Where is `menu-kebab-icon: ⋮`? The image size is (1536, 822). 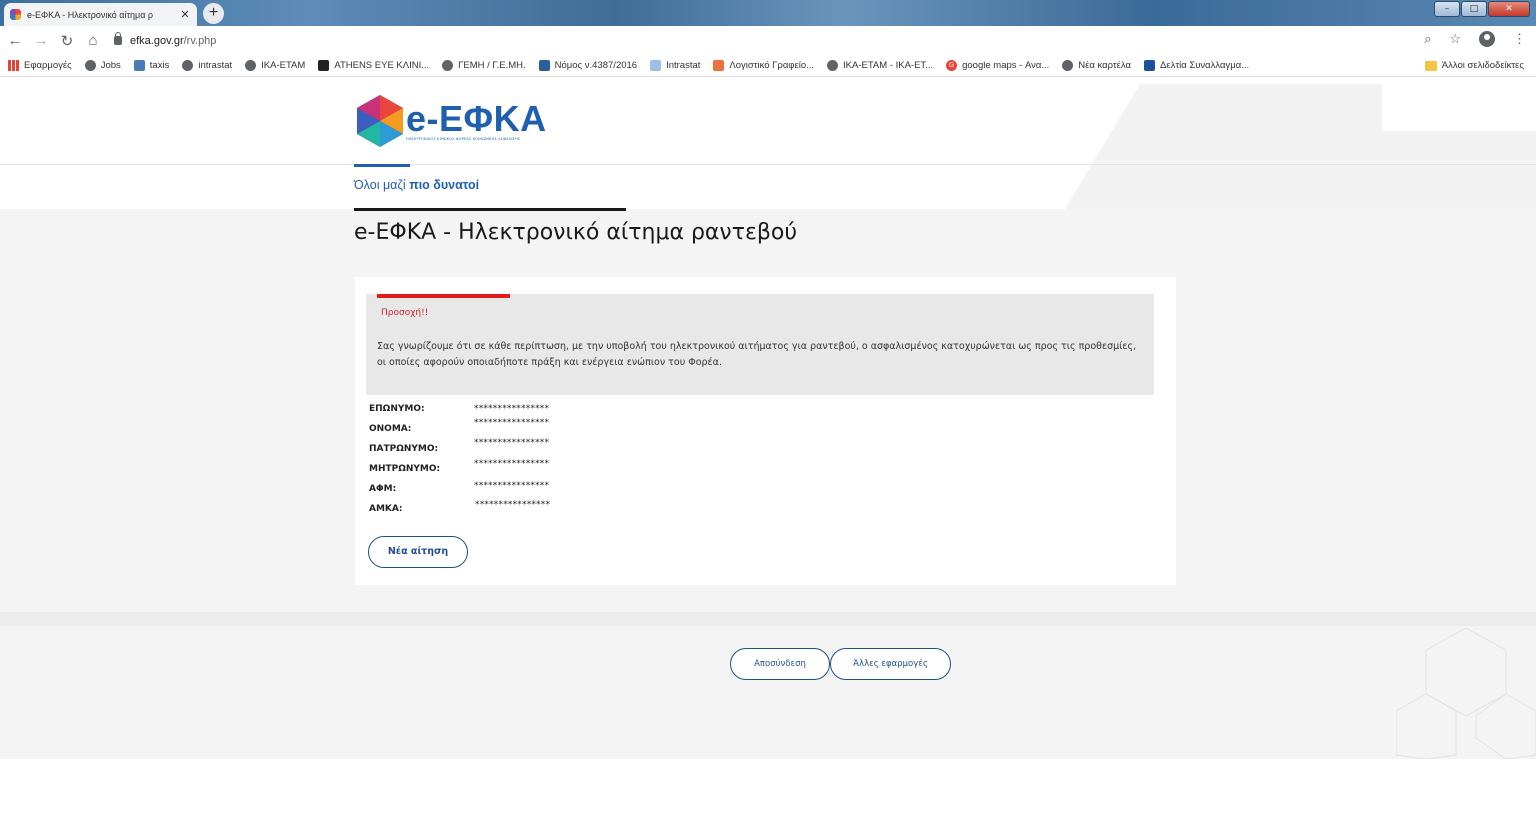 menu-kebab-icon: ⋮ is located at coordinates (1519, 39).